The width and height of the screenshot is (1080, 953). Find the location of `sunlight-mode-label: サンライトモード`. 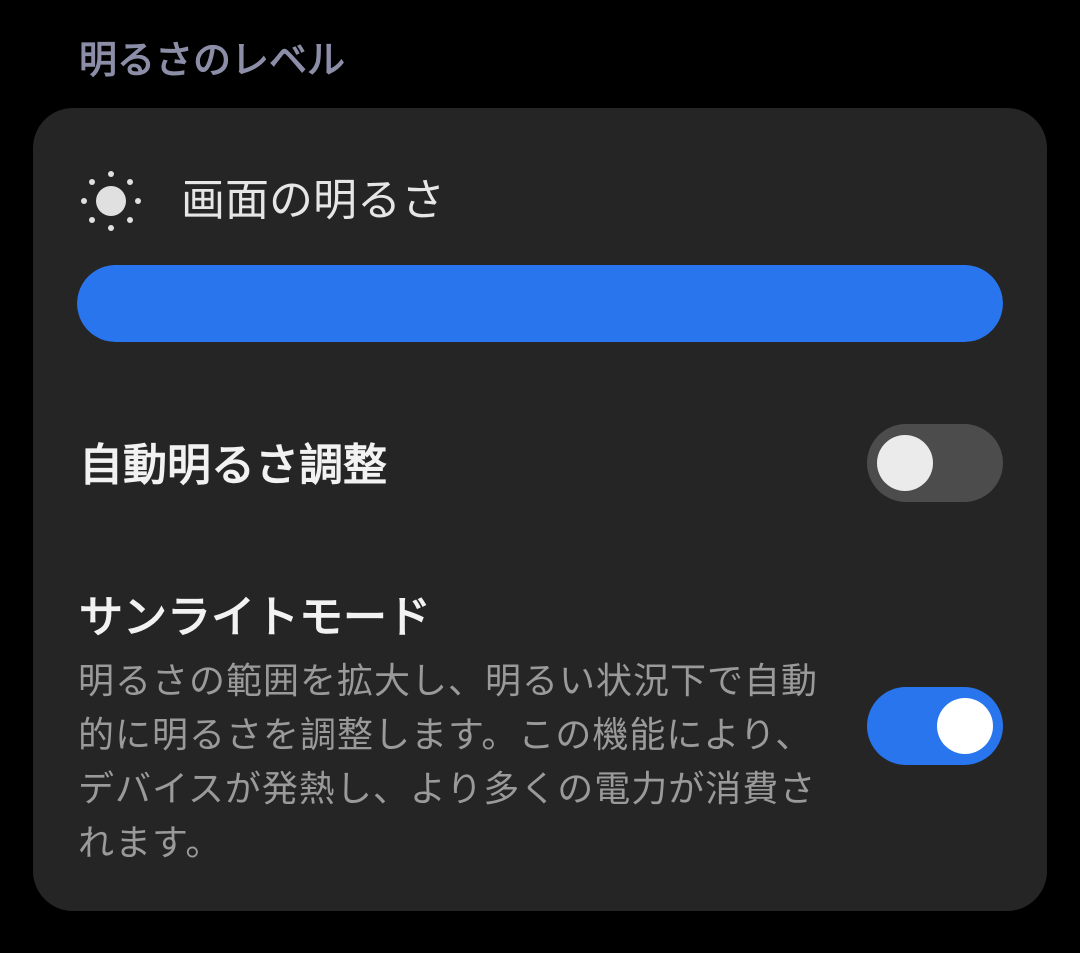

sunlight-mode-label: サンライトモード is located at coordinates (255, 617).